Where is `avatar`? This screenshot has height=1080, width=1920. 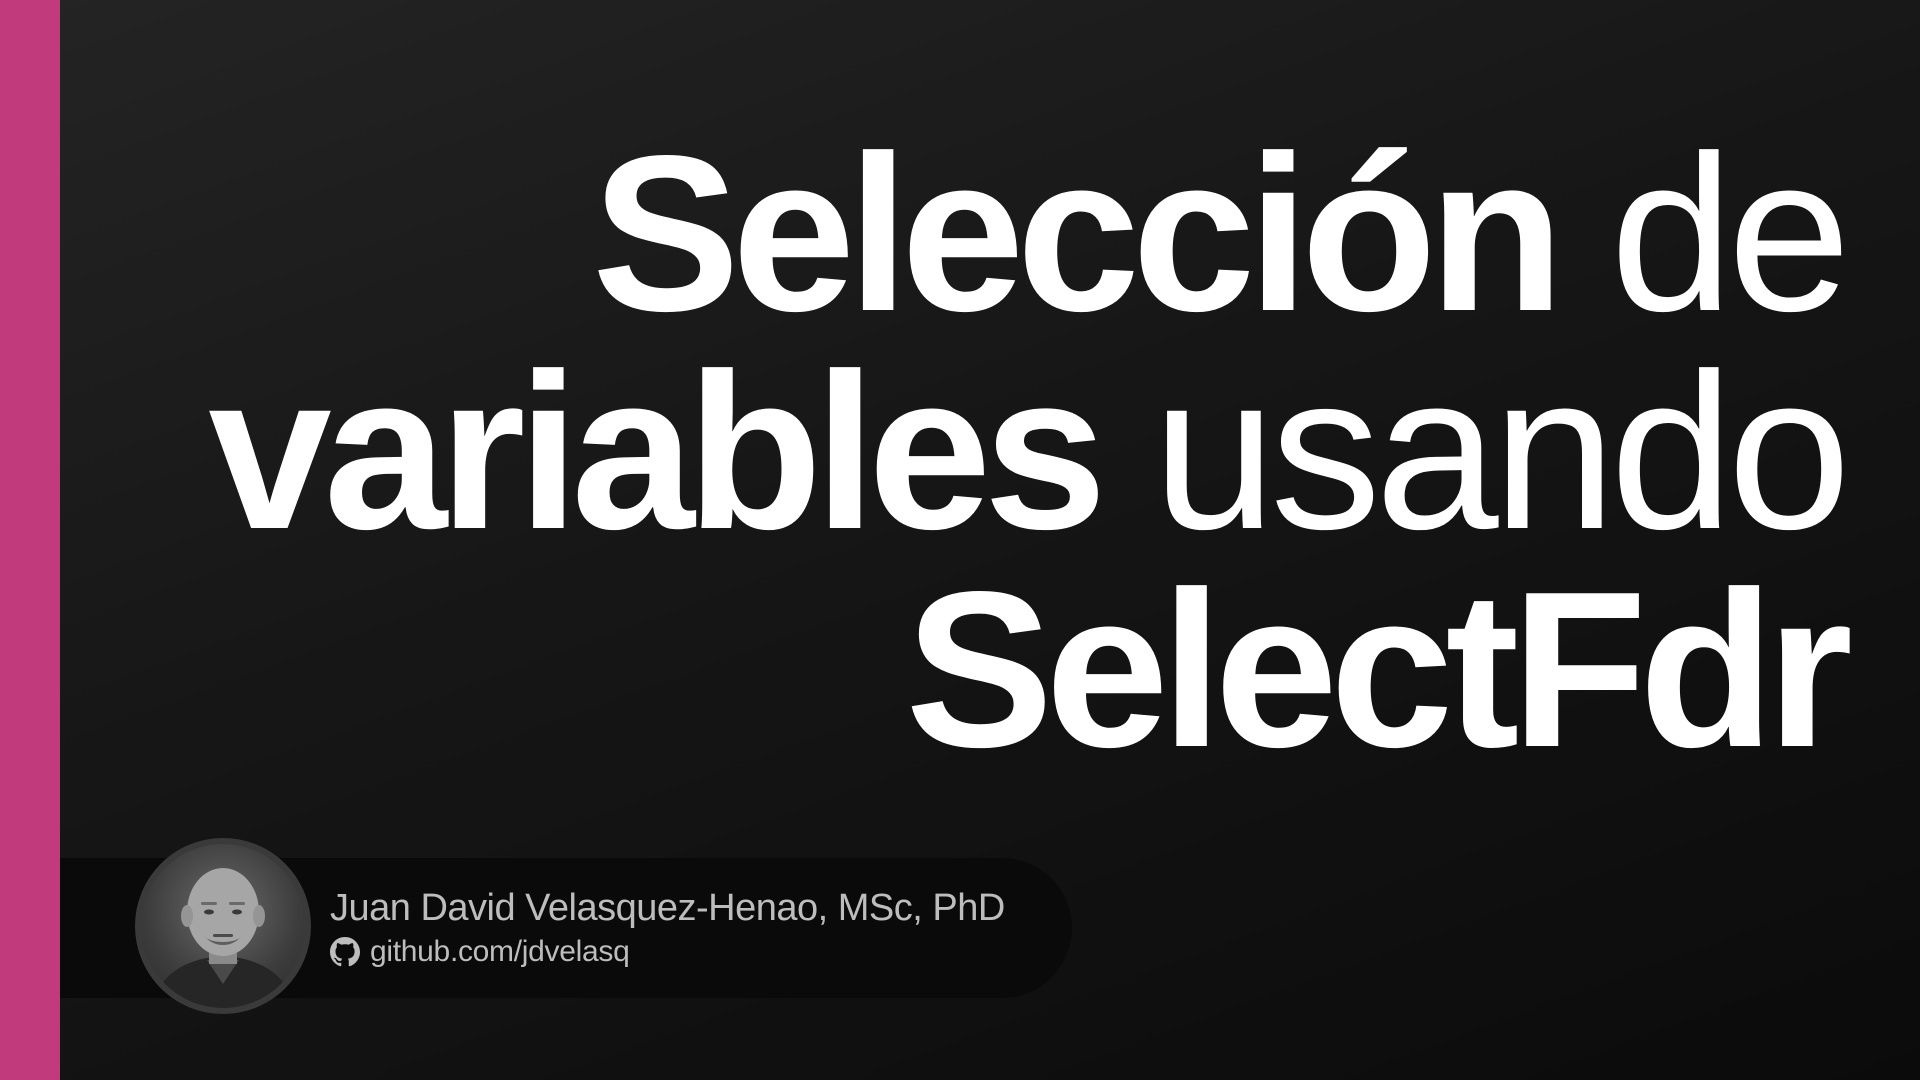 avatar is located at coordinates (223, 926).